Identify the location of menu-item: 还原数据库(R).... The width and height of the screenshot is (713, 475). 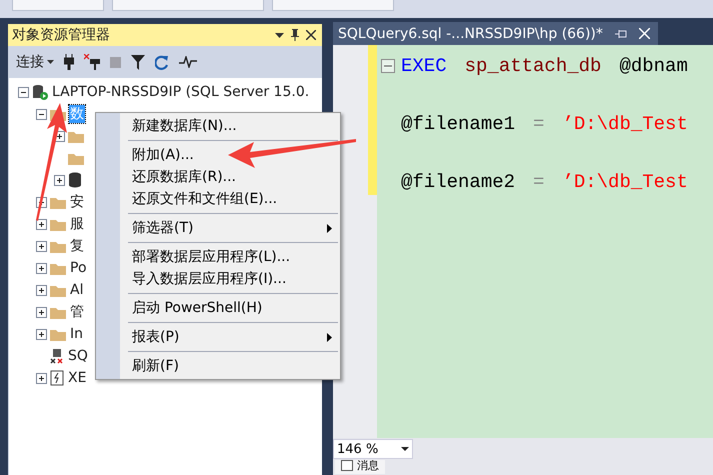
(218, 177).